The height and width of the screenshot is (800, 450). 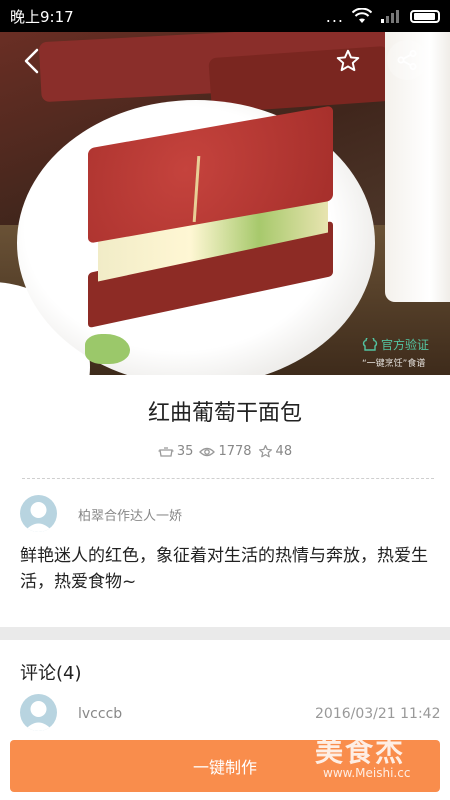 I want to click on make-recipe-button: 一键制作, so click(x=225, y=766).